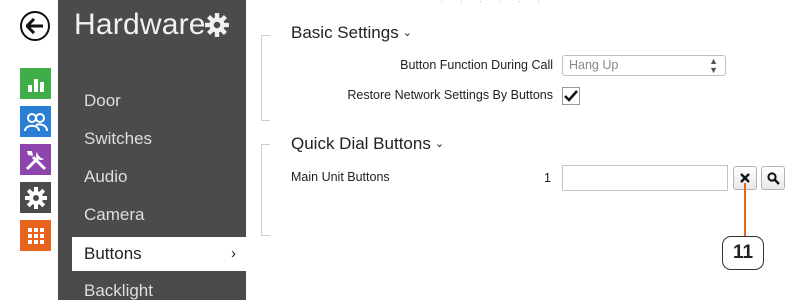 The width and height of the screenshot is (794, 308). I want to click on button-function-label: Button Function During Call, so click(476, 65).